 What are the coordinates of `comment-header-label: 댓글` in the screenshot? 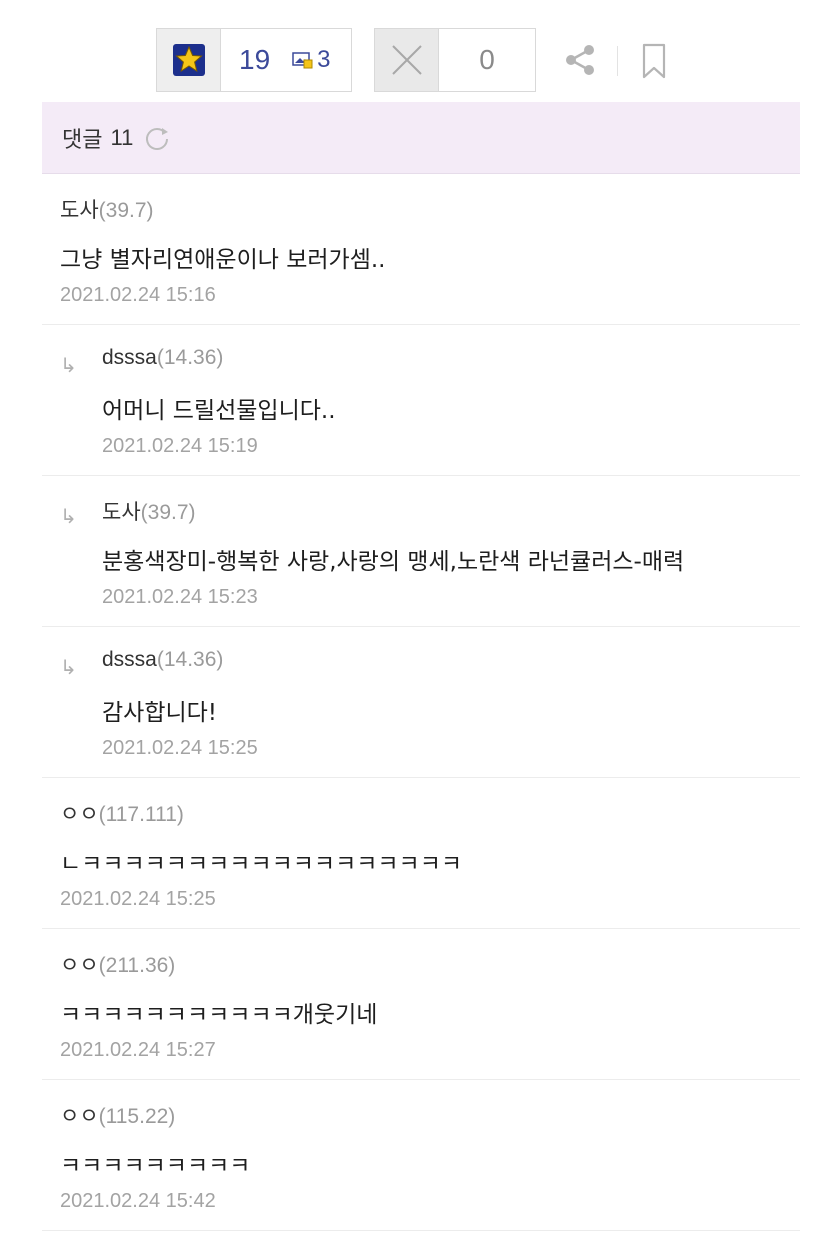 It's located at (82, 140).